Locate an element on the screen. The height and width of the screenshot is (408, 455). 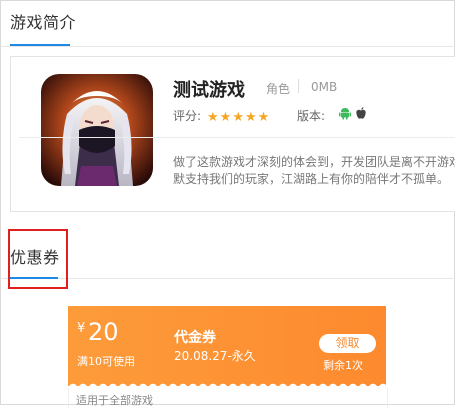
rating-stars: ★★★★★ is located at coordinates (238, 115).